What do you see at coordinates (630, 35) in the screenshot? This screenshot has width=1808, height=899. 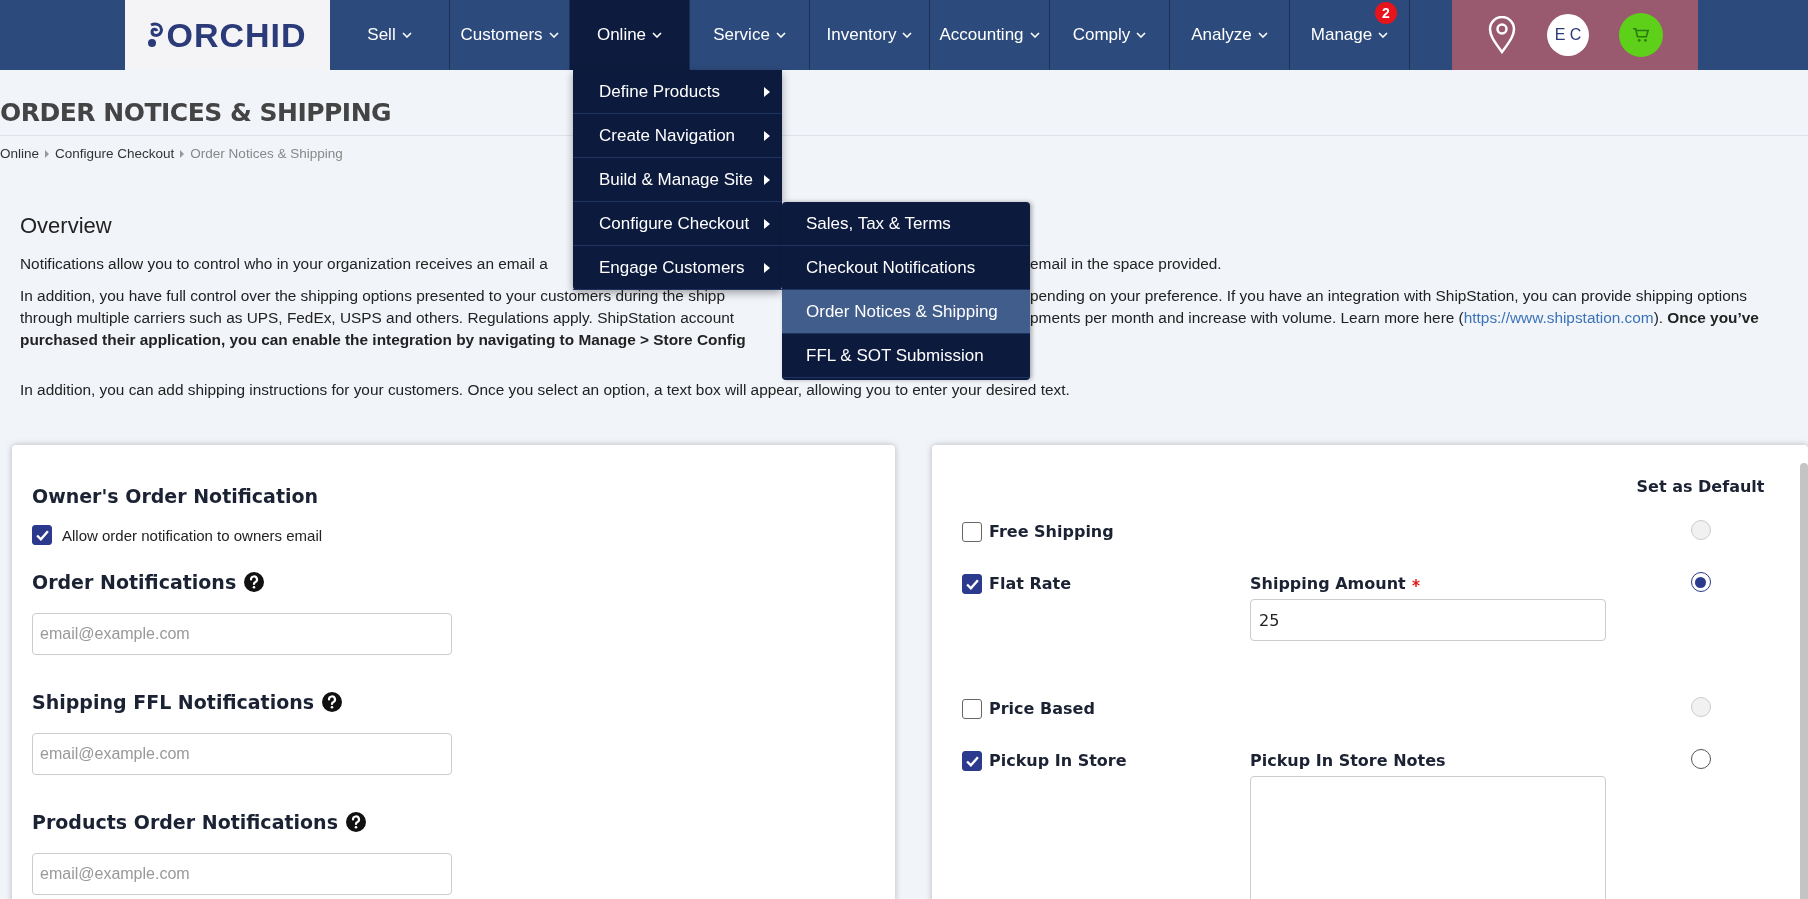 I see `nav-item: Online` at bounding box center [630, 35].